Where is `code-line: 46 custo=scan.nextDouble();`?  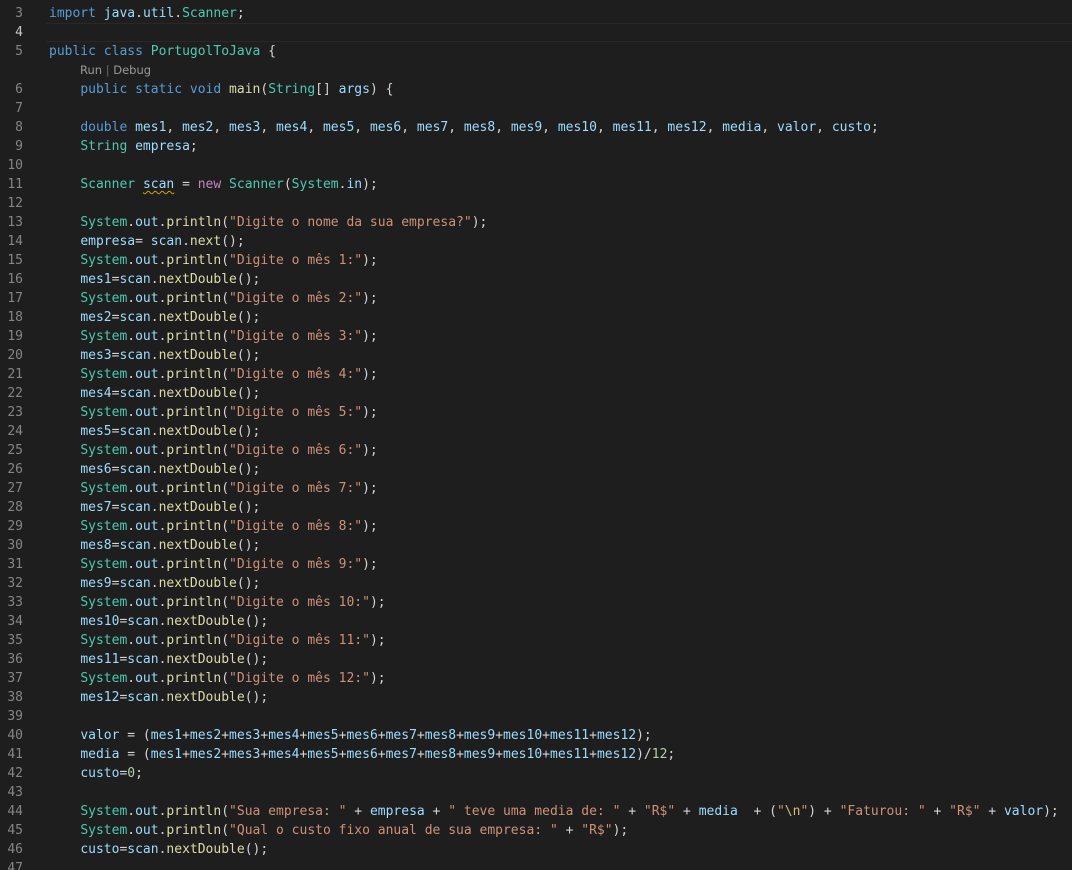 code-line: 46 custo=scan.nextDouble(); is located at coordinates (536, 849).